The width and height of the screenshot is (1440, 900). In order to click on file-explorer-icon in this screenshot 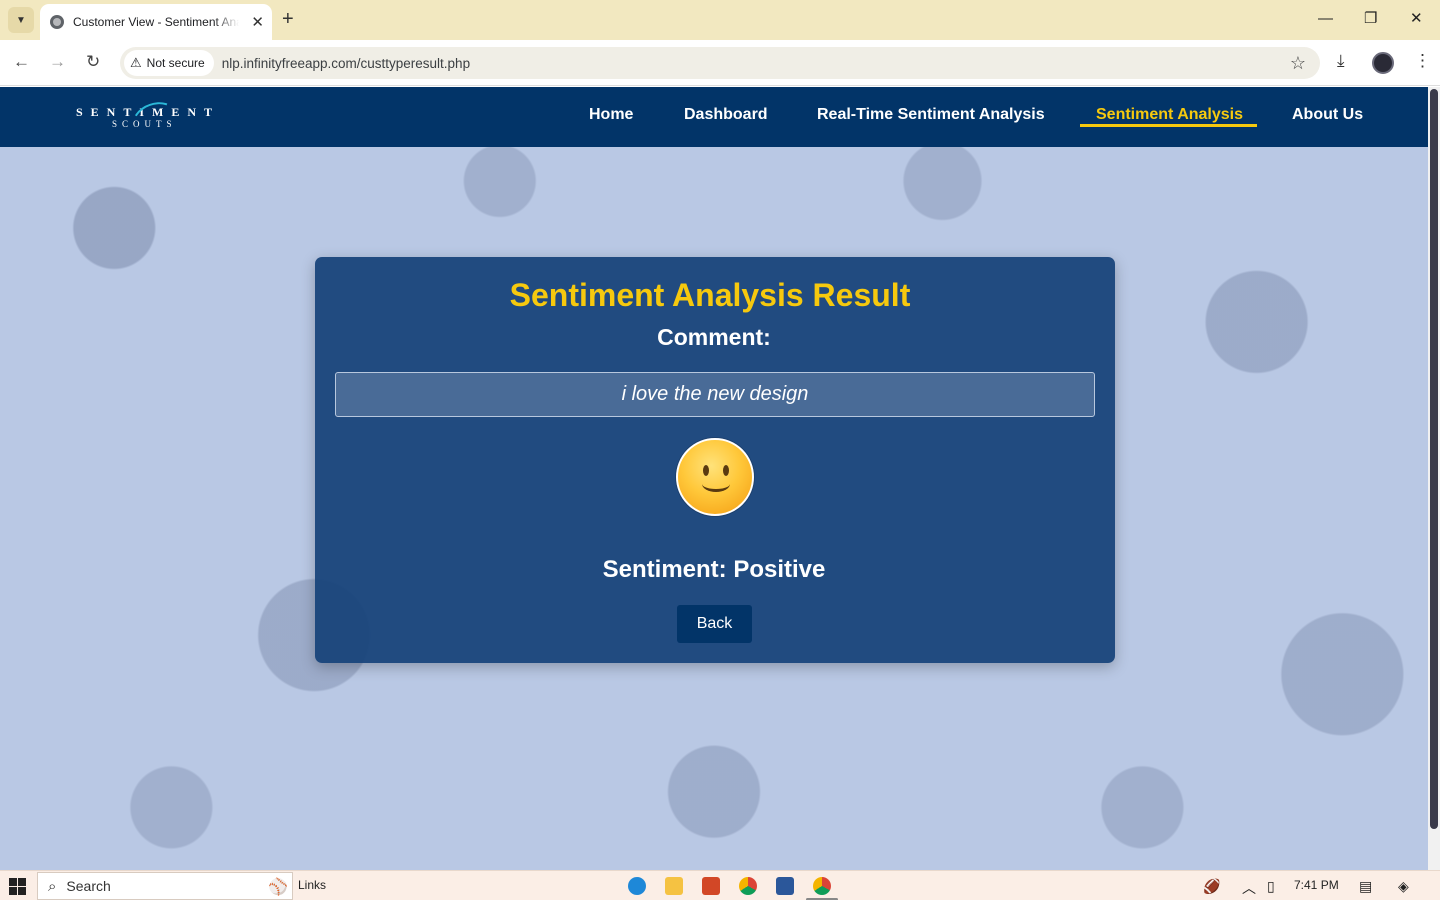, I will do `click(674, 886)`.